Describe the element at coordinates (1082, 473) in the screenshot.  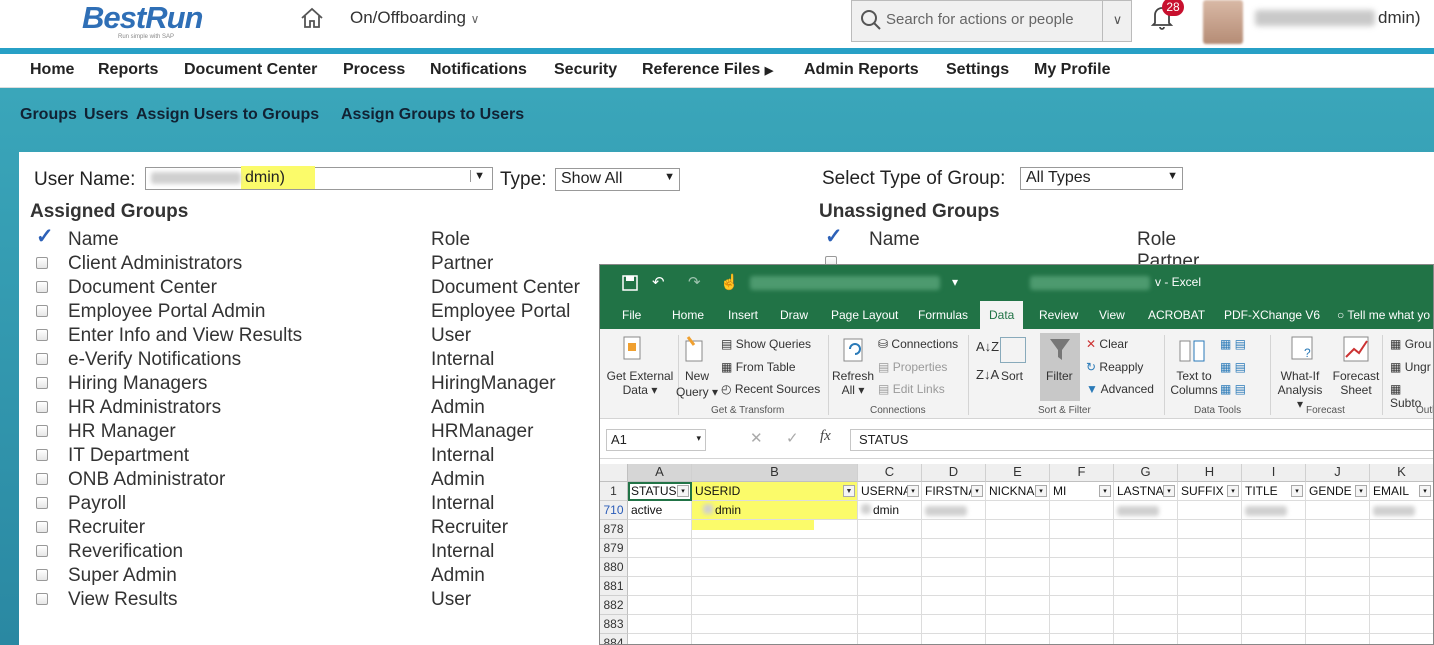
I see `column-header: F` at that location.